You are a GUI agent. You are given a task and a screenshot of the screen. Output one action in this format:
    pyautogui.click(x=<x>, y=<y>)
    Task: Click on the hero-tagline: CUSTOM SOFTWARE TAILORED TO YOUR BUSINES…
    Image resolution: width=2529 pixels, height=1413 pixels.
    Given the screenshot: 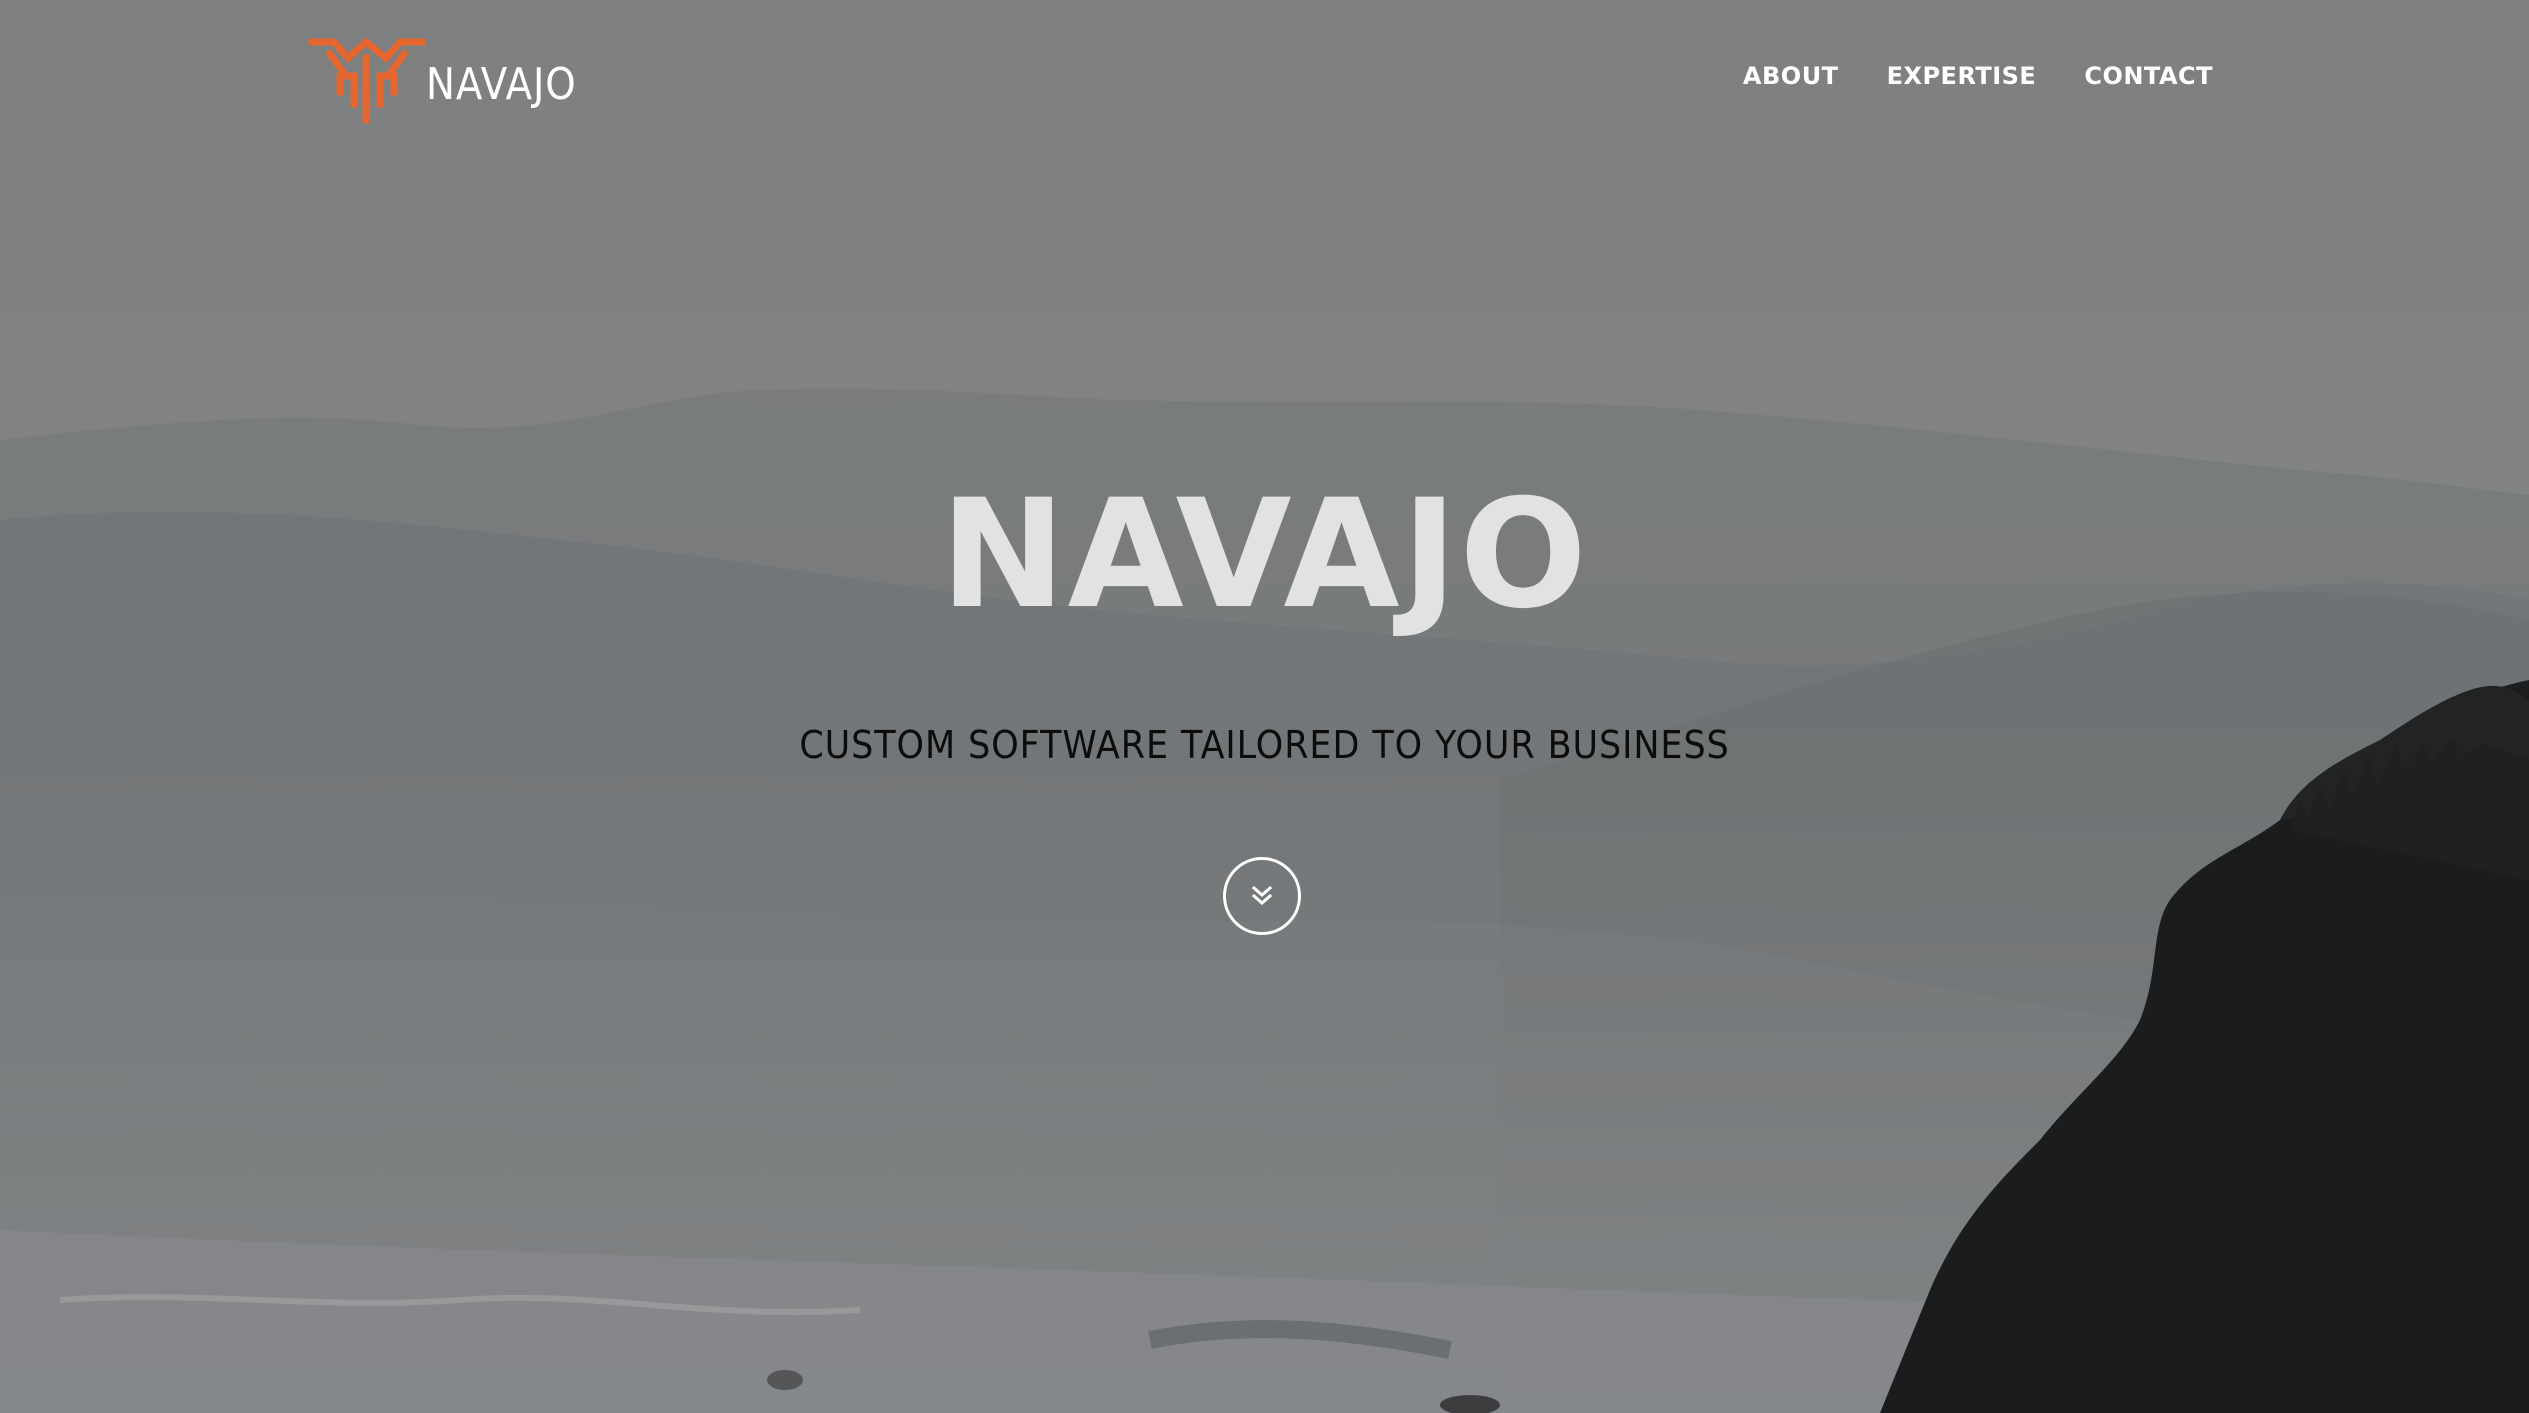 What is the action you would take?
    pyautogui.click(x=1264, y=745)
    